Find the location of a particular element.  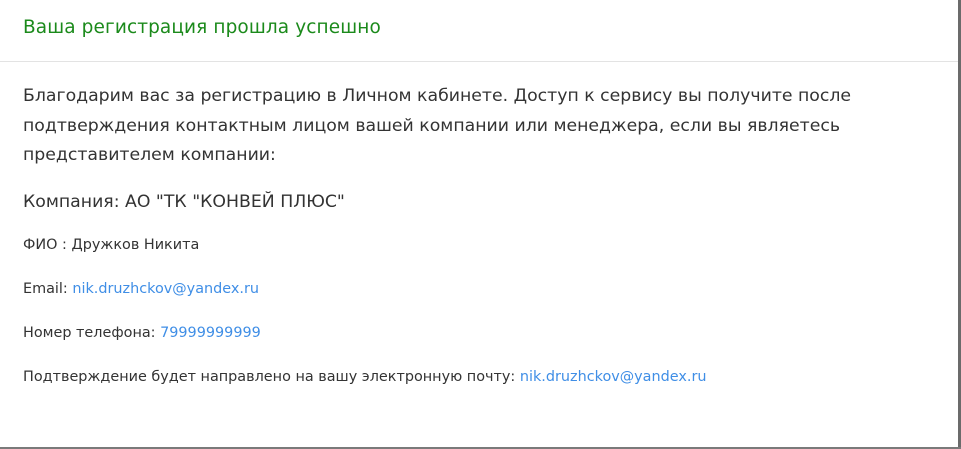

phone-line: Номер телефона: 79999999999 is located at coordinates (479, 333).